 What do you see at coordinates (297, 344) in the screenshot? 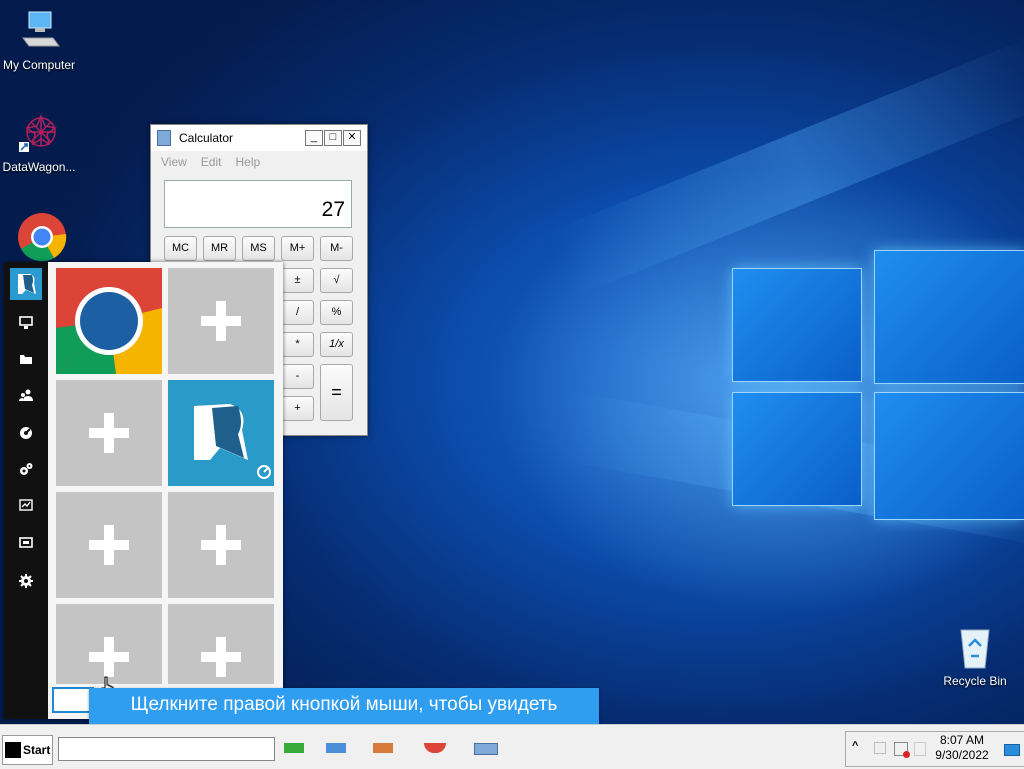
I see `multiply-button: *` at bounding box center [297, 344].